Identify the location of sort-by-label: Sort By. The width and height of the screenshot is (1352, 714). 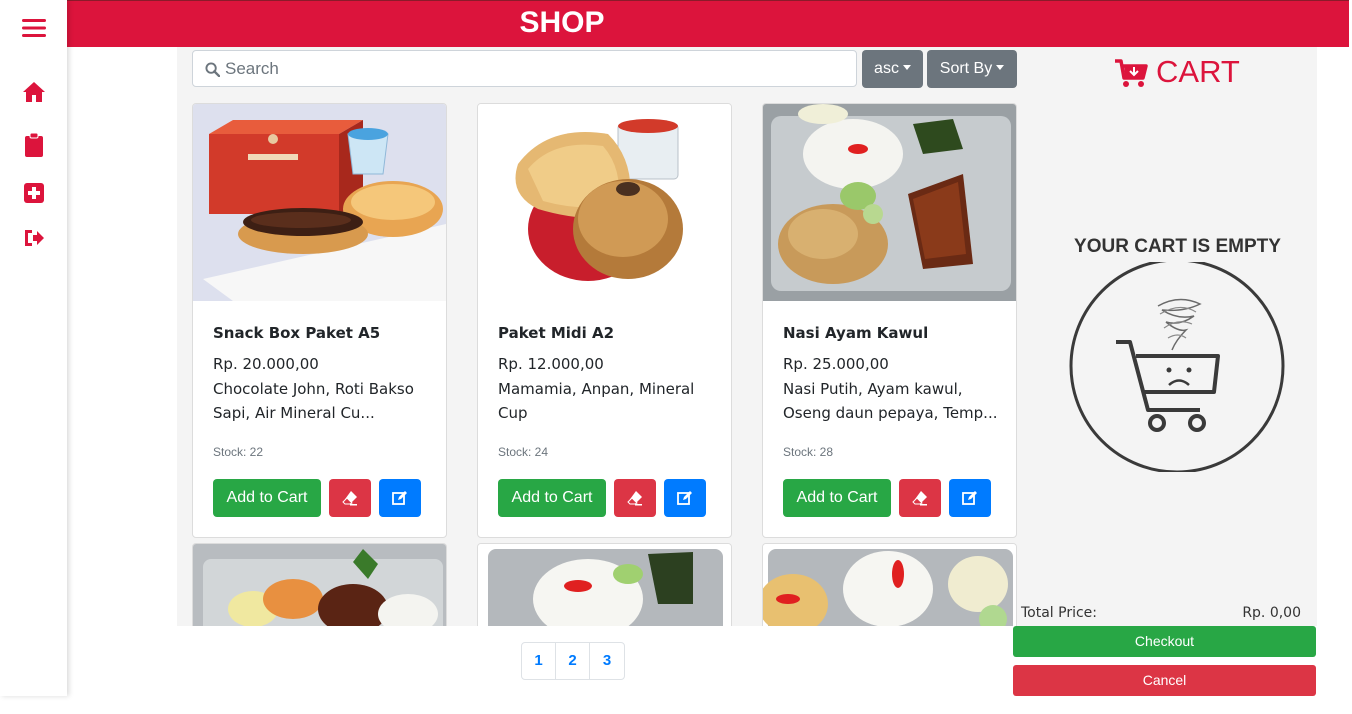
(966, 68).